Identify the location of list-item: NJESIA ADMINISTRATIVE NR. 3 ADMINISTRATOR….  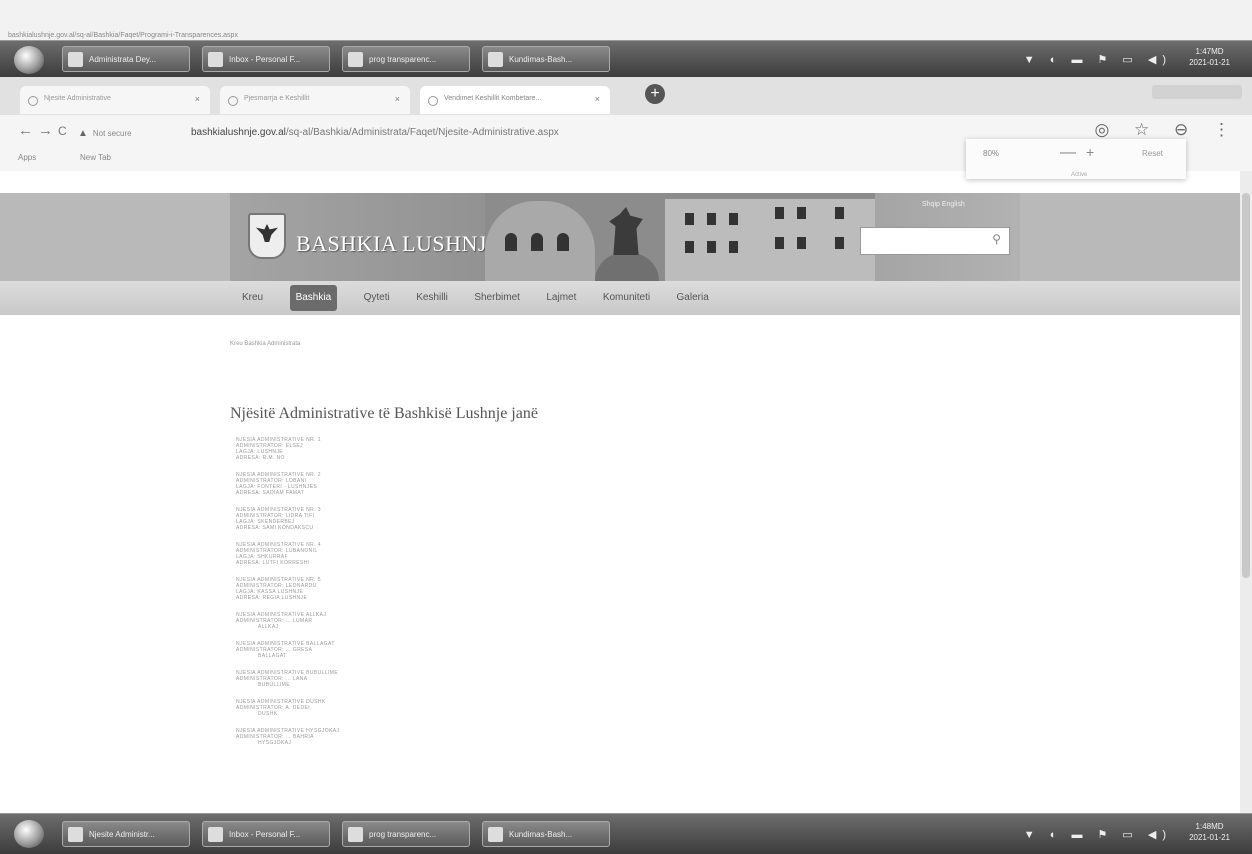
(366, 519).